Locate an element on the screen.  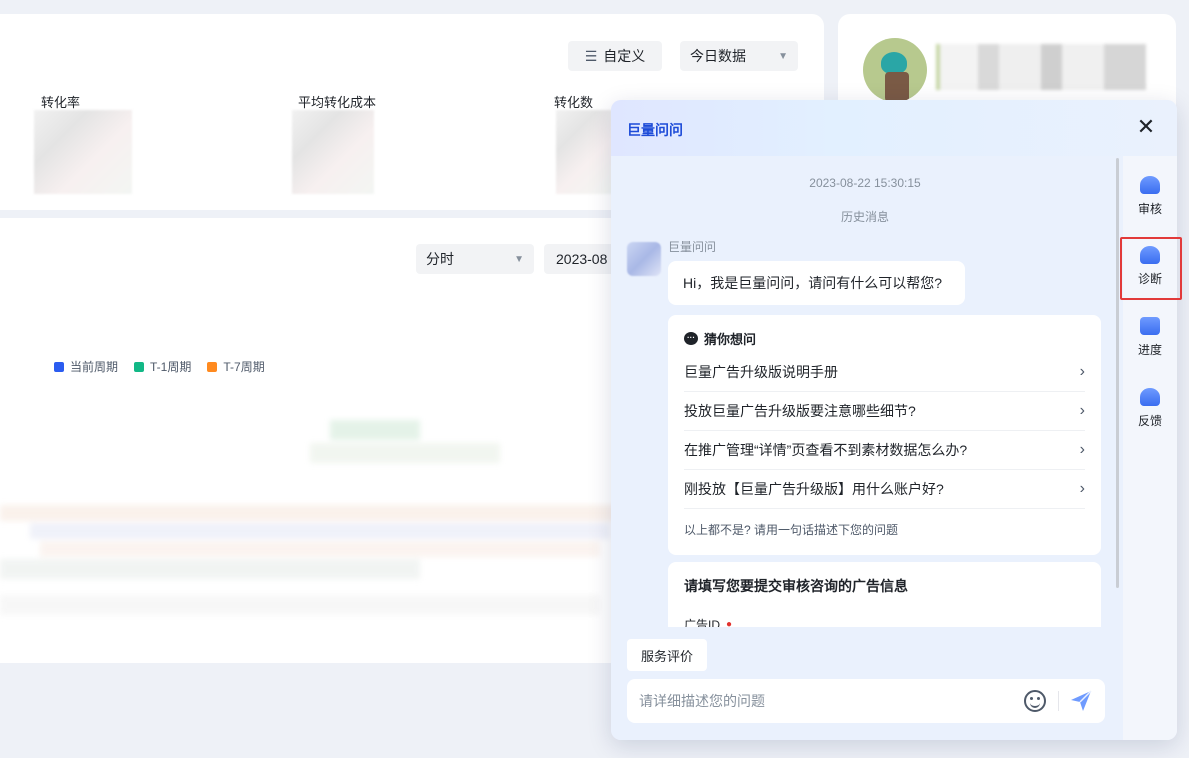
chat-header: 巨量问问 ✕ is located at coordinates (894, 128).